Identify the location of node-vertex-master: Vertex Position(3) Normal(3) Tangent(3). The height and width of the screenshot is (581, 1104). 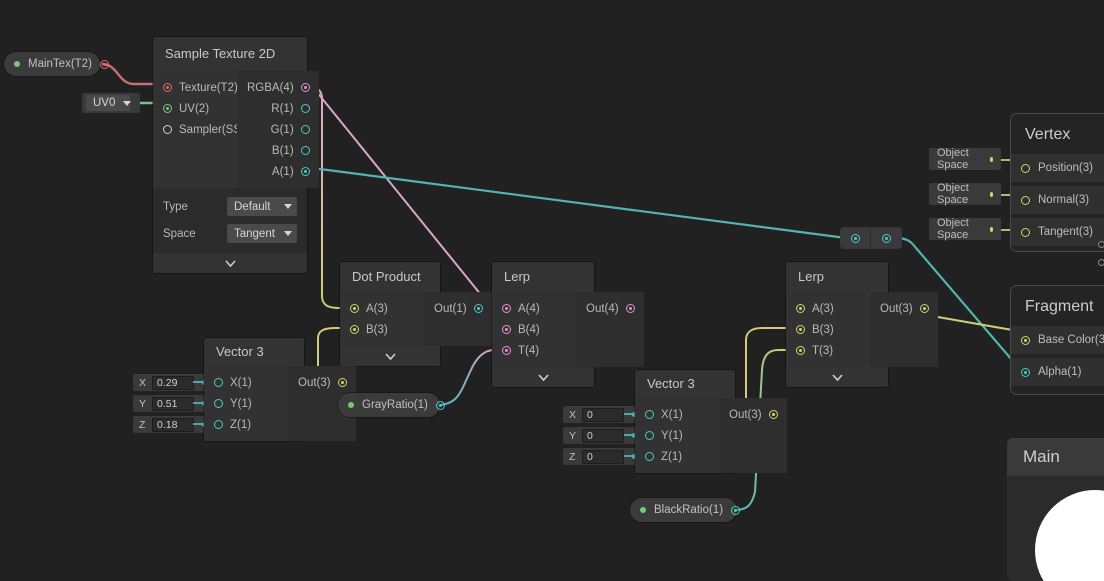
(1057, 182).